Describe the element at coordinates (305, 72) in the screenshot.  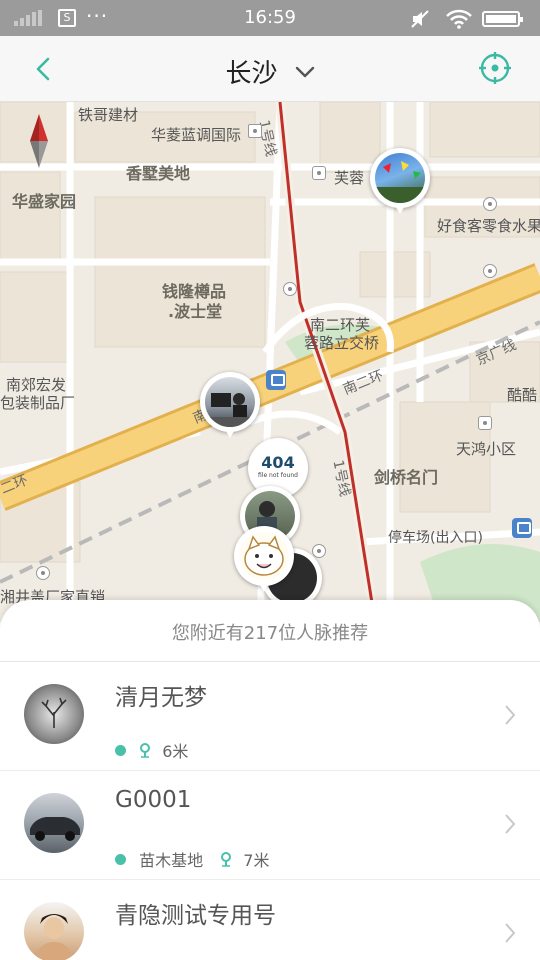
I see `chevron-down-icon` at that location.